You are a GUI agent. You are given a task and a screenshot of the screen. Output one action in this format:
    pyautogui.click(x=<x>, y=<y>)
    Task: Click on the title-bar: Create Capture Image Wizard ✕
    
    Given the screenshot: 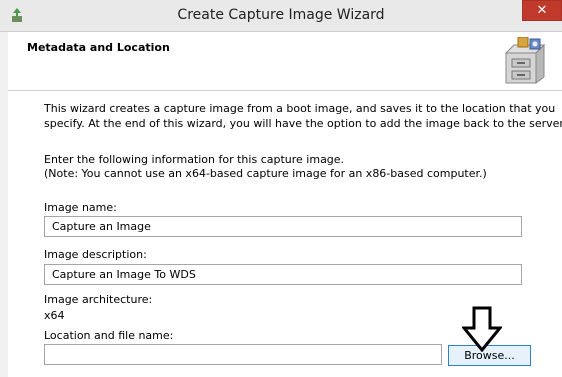 What is the action you would take?
    pyautogui.click(x=281, y=16)
    